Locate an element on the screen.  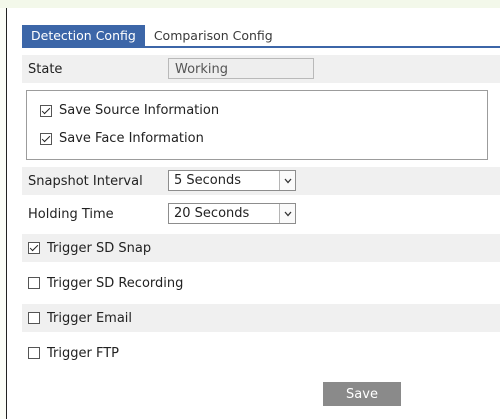
state-value-field: Working is located at coordinates (241, 68).